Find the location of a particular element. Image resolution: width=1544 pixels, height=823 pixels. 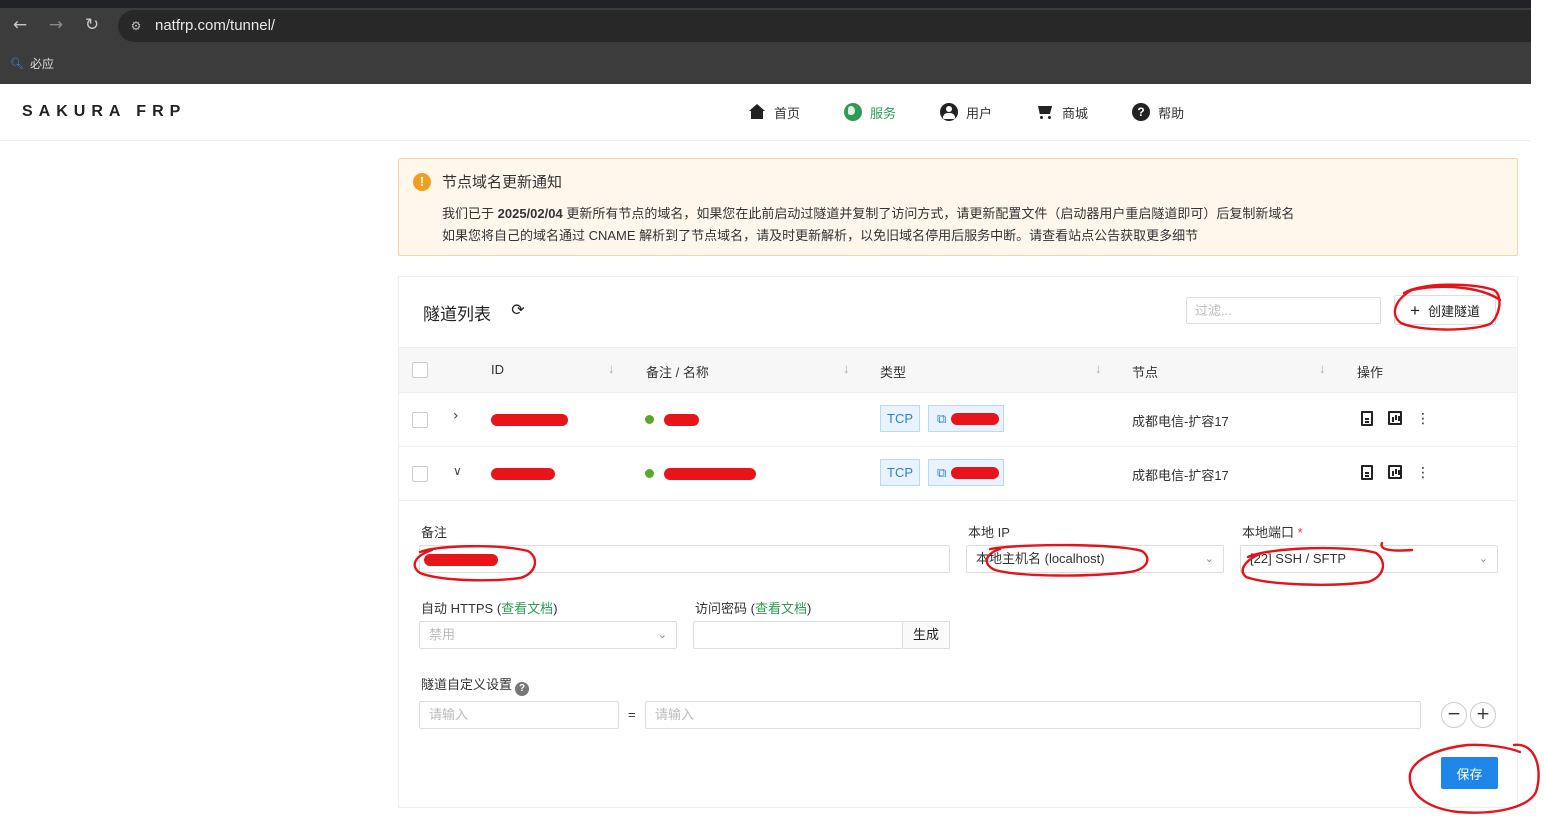

site-header: SAKURA FRP 首页 服务 用户 商城 ? 帮助 is located at coordinates (765, 112).